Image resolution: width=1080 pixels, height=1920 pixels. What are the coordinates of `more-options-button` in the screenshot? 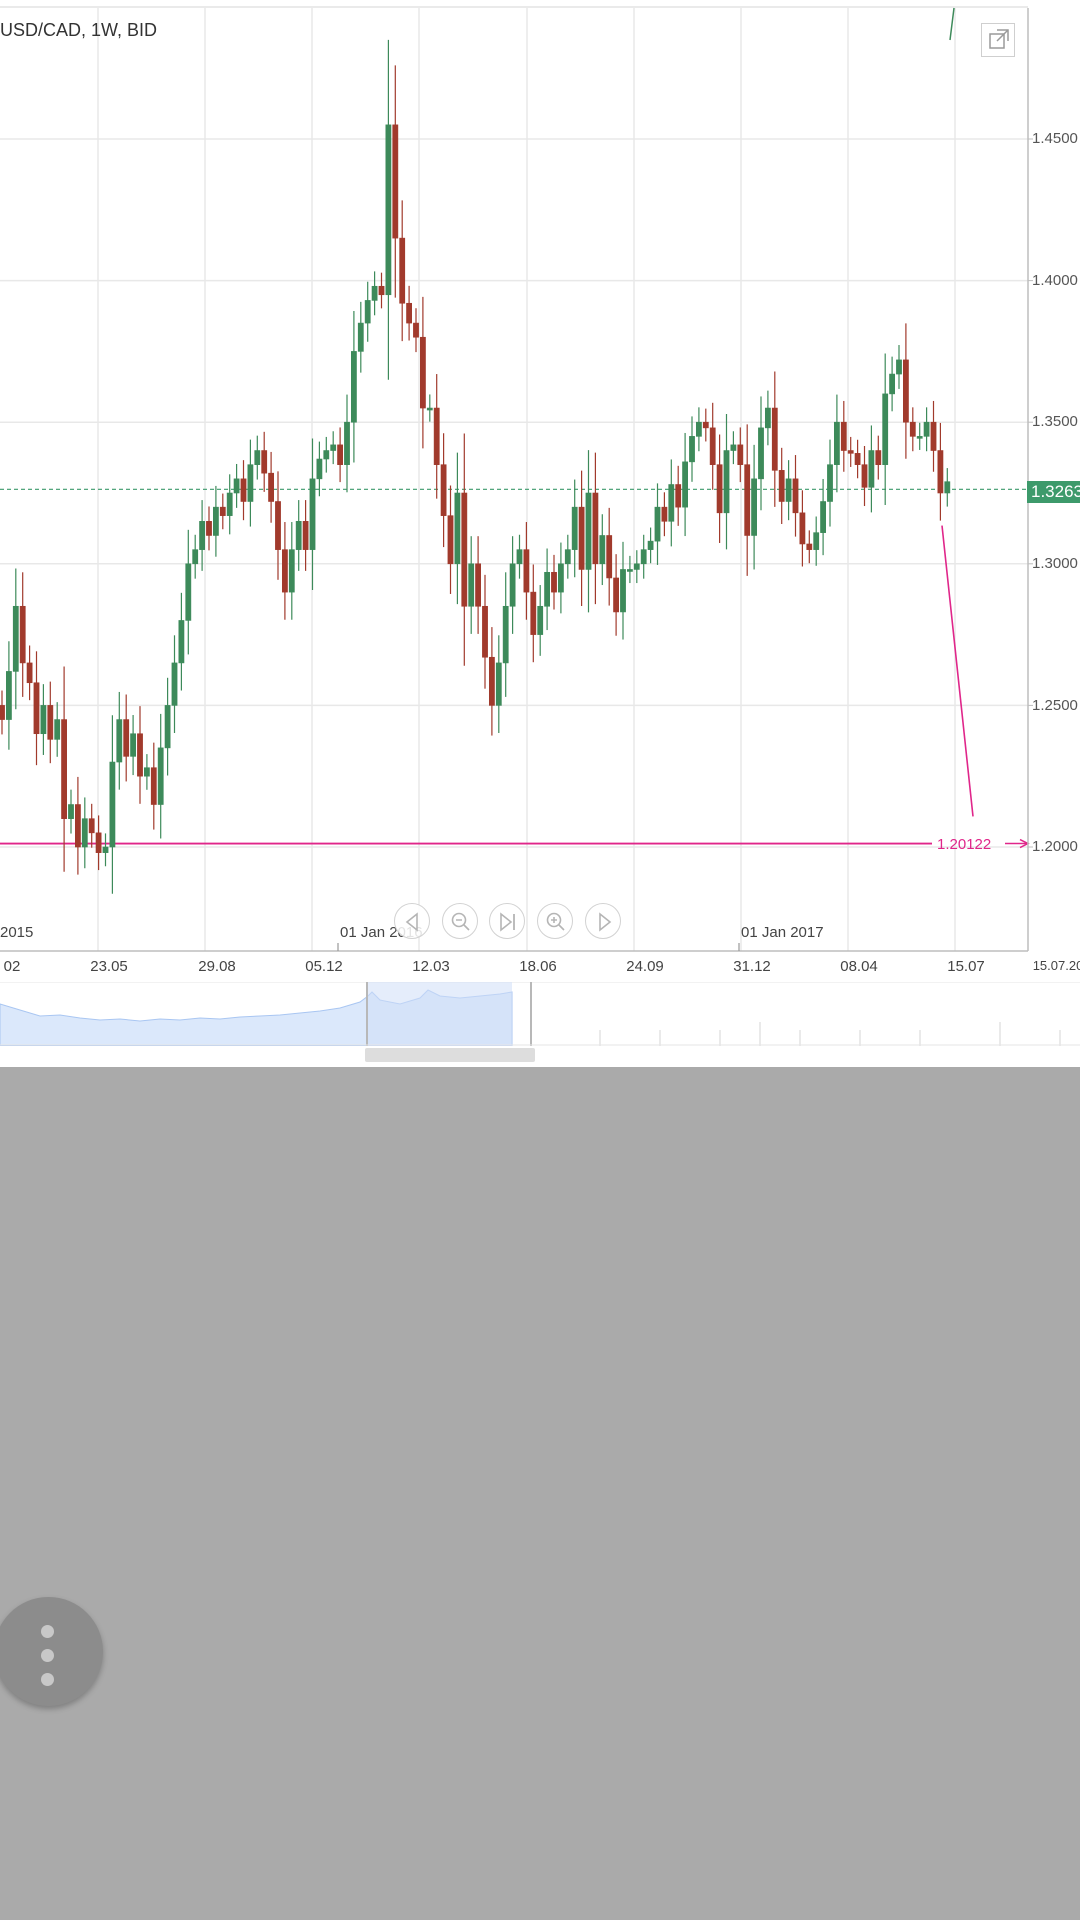 It's located at (51, 1651).